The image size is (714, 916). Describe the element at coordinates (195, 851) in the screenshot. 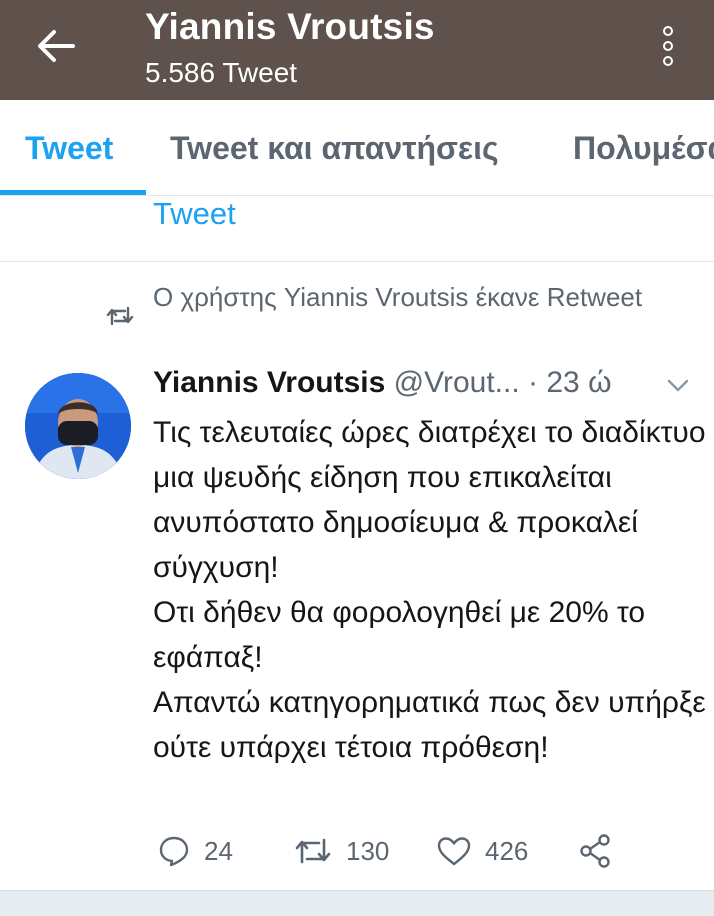

I see `reply-button: 24` at that location.